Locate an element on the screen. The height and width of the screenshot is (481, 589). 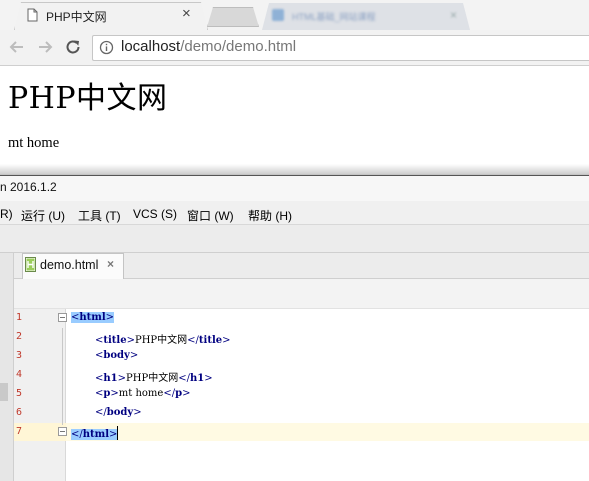
new-tab-button is located at coordinates (233, 17).